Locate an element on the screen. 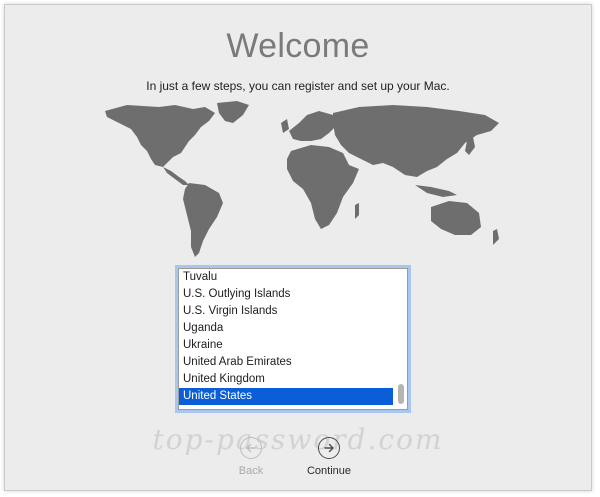 This screenshot has height=497, width=600. map-north-america is located at coordinates (160, 136).